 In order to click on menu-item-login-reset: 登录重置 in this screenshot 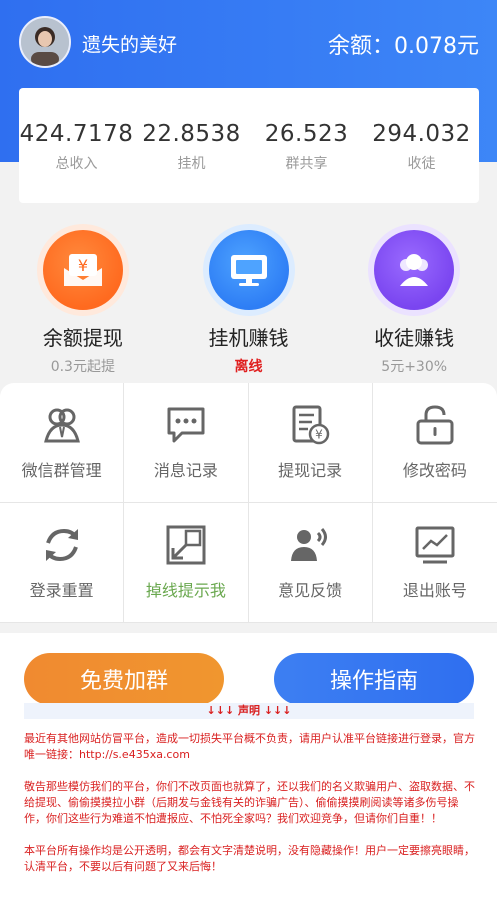, I will do `click(62, 563)`.